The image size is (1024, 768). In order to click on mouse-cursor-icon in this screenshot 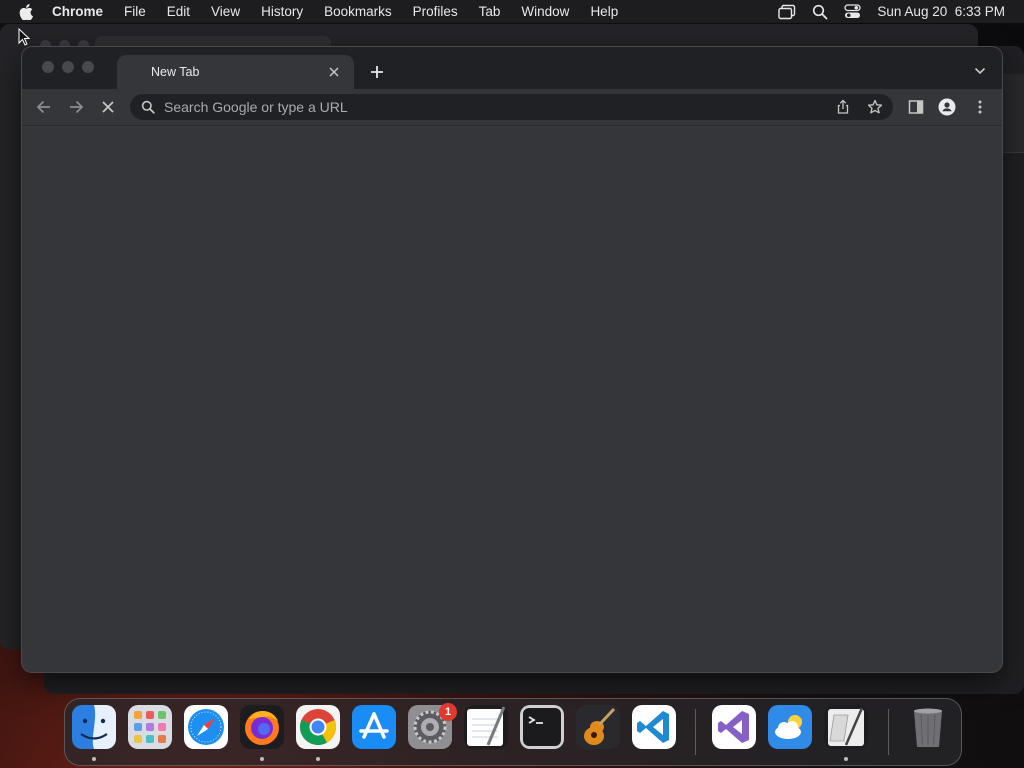, I will do `click(24, 37)`.